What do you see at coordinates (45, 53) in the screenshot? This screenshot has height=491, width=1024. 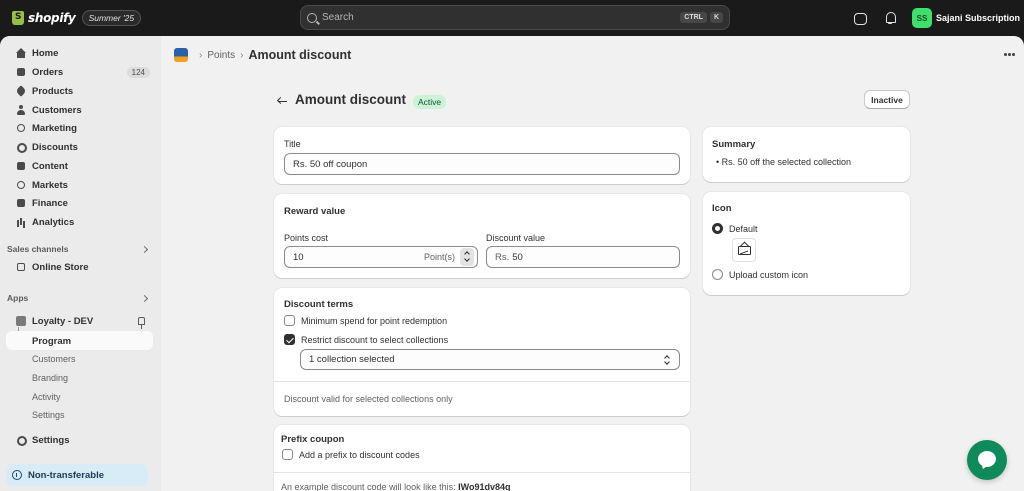 I see `sidebar-item-label: Home` at bounding box center [45, 53].